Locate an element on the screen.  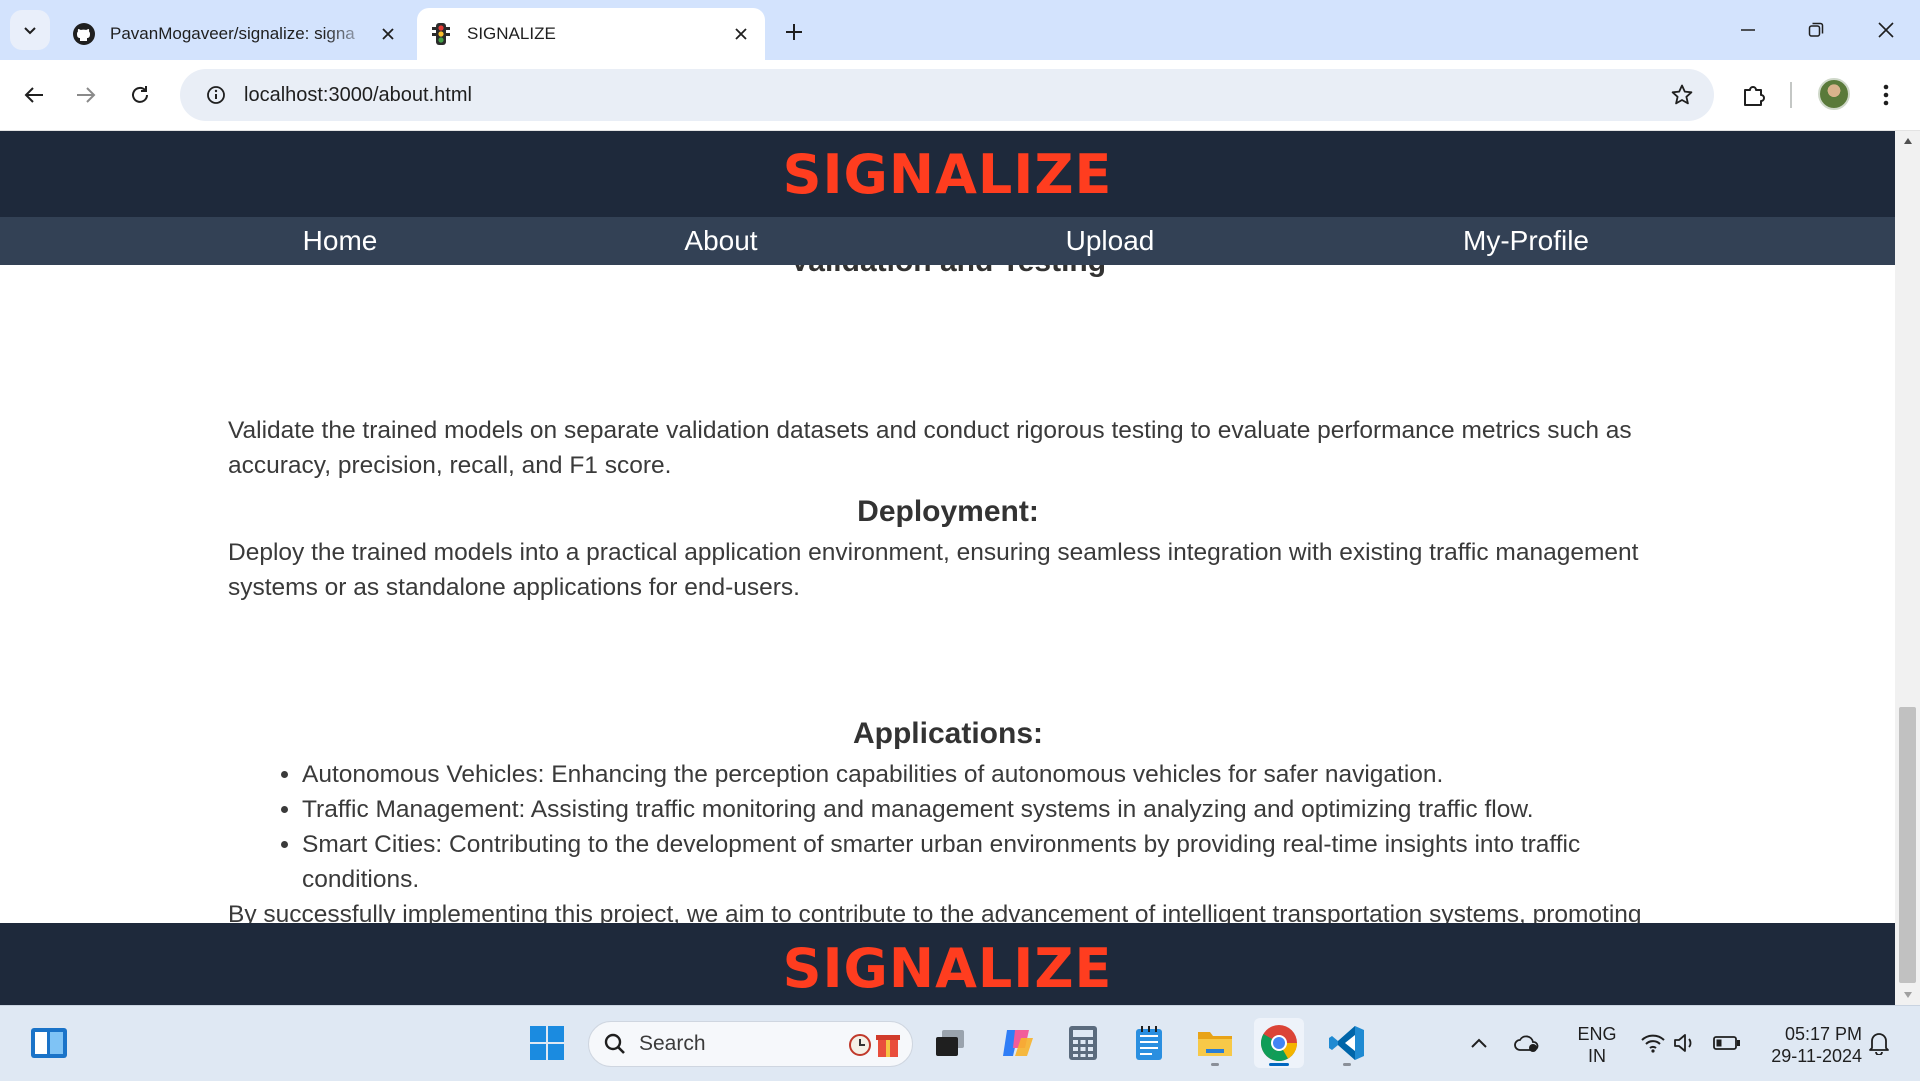
url-text: localhost:3000/about.html is located at coordinates (358, 95).